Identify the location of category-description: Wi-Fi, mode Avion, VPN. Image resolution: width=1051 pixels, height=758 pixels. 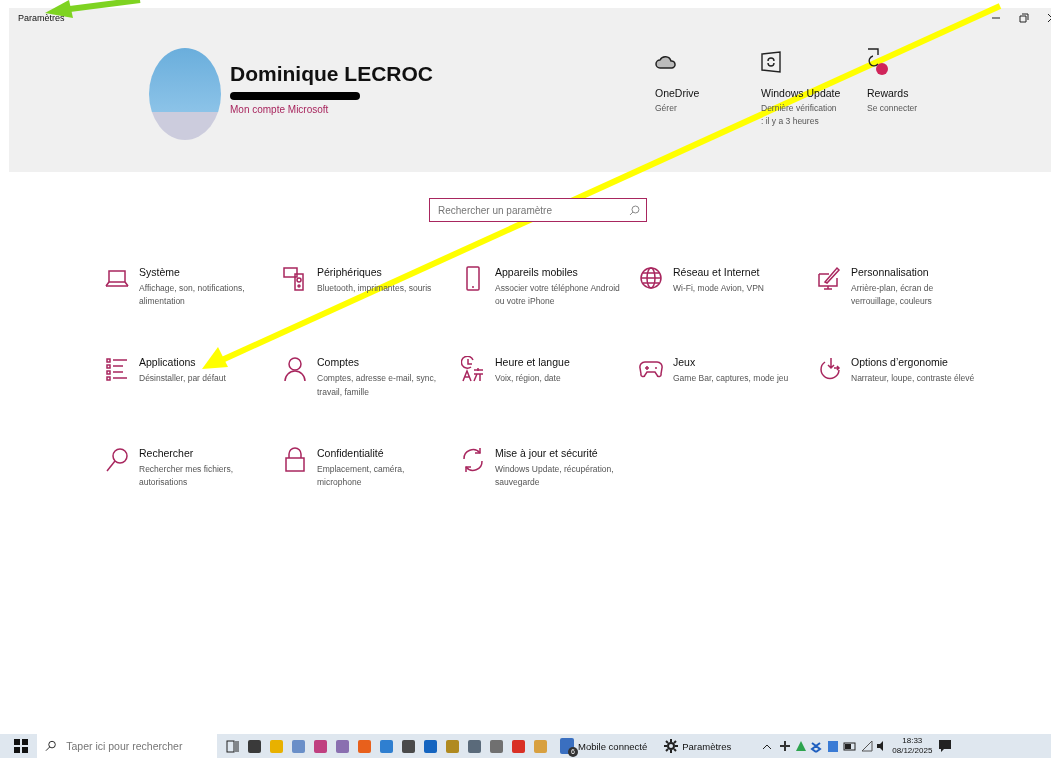
(719, 288).